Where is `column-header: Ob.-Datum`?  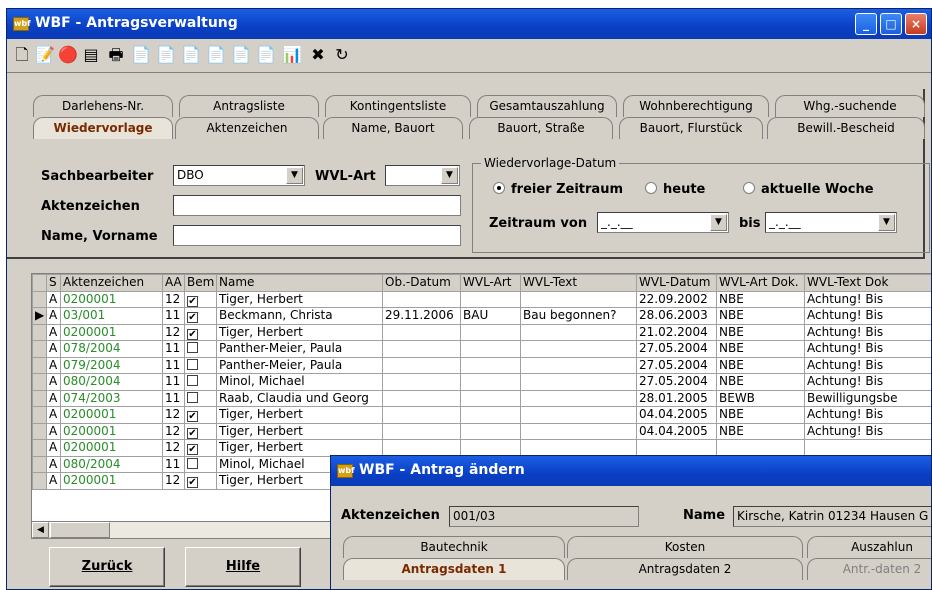
column-header: Ob.-Datum is located at coordinates (421, 283).